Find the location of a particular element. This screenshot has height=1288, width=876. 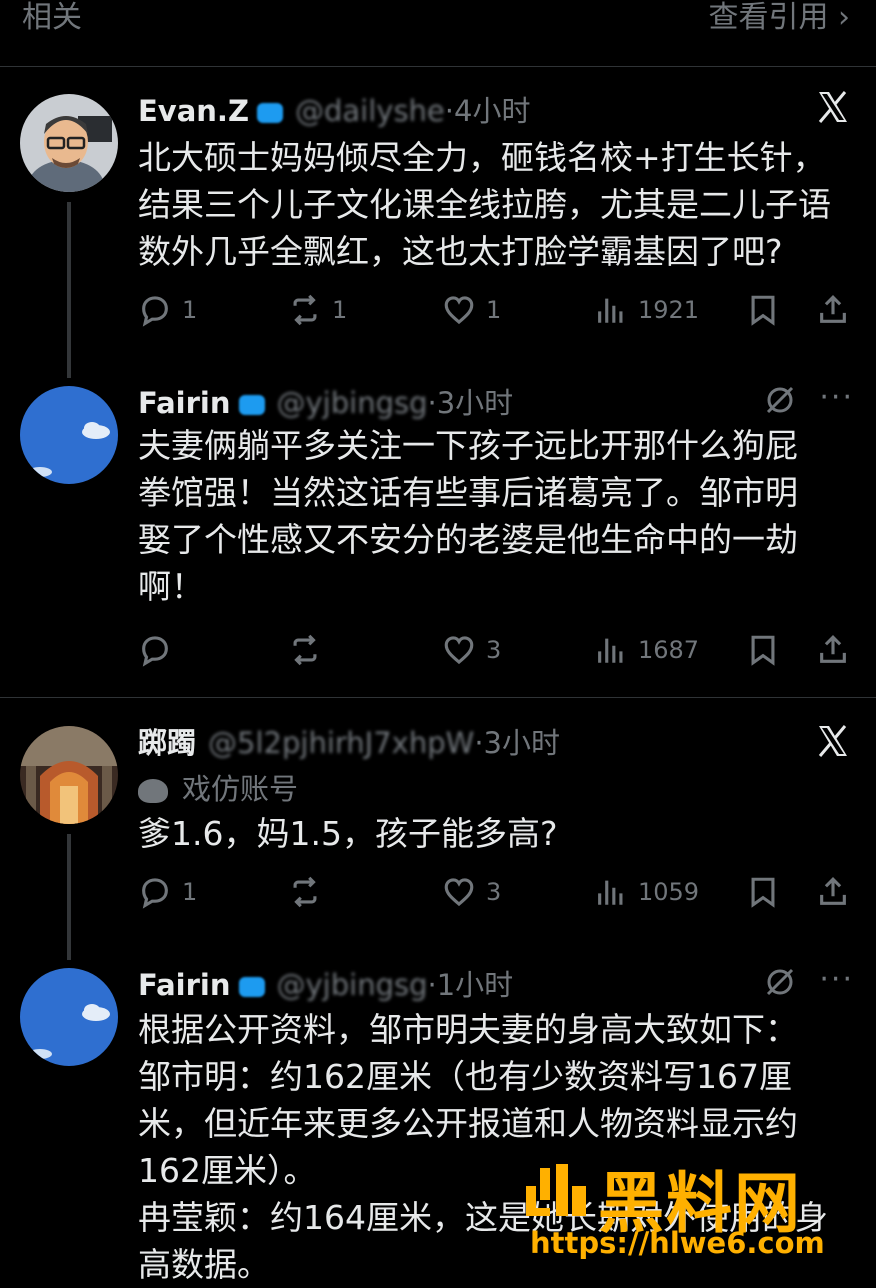

post-header: Fairin @yjbingsg·3小时 is located at coordinates (325, 401).